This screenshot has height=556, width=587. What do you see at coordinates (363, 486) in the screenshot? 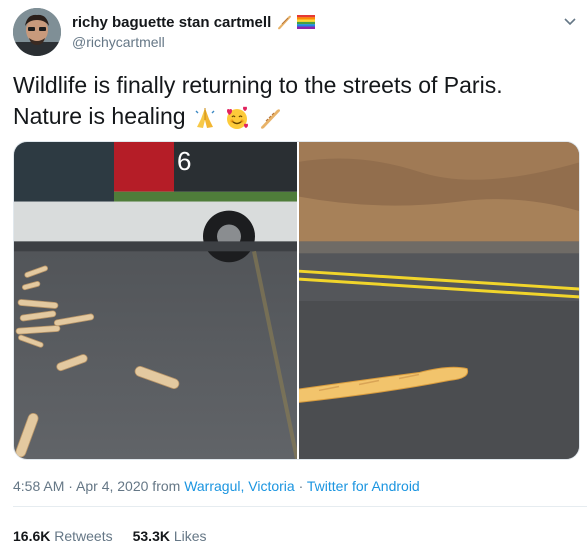
I see `tweet-source-link: Twitter for Android` at bounding box center [363, 486].